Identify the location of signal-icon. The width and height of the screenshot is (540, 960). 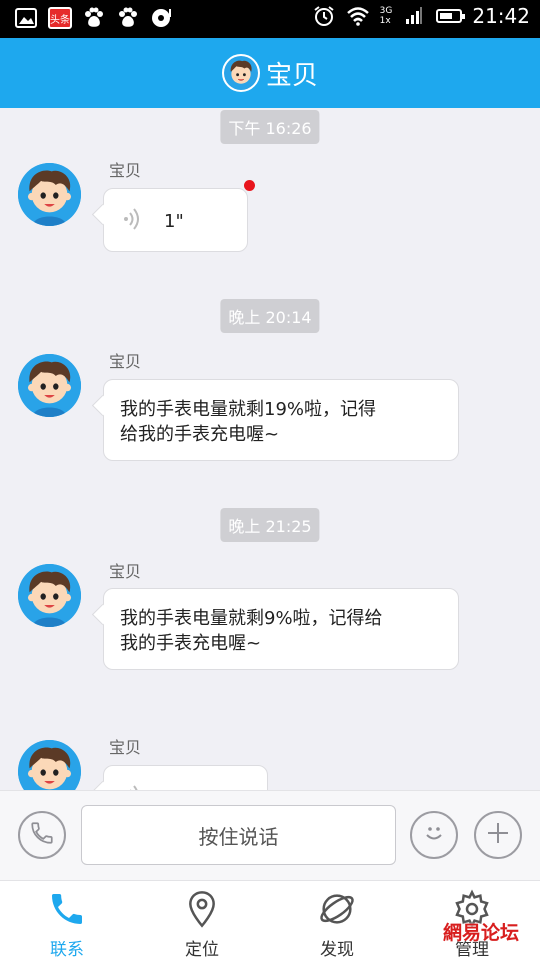
(414, 16).